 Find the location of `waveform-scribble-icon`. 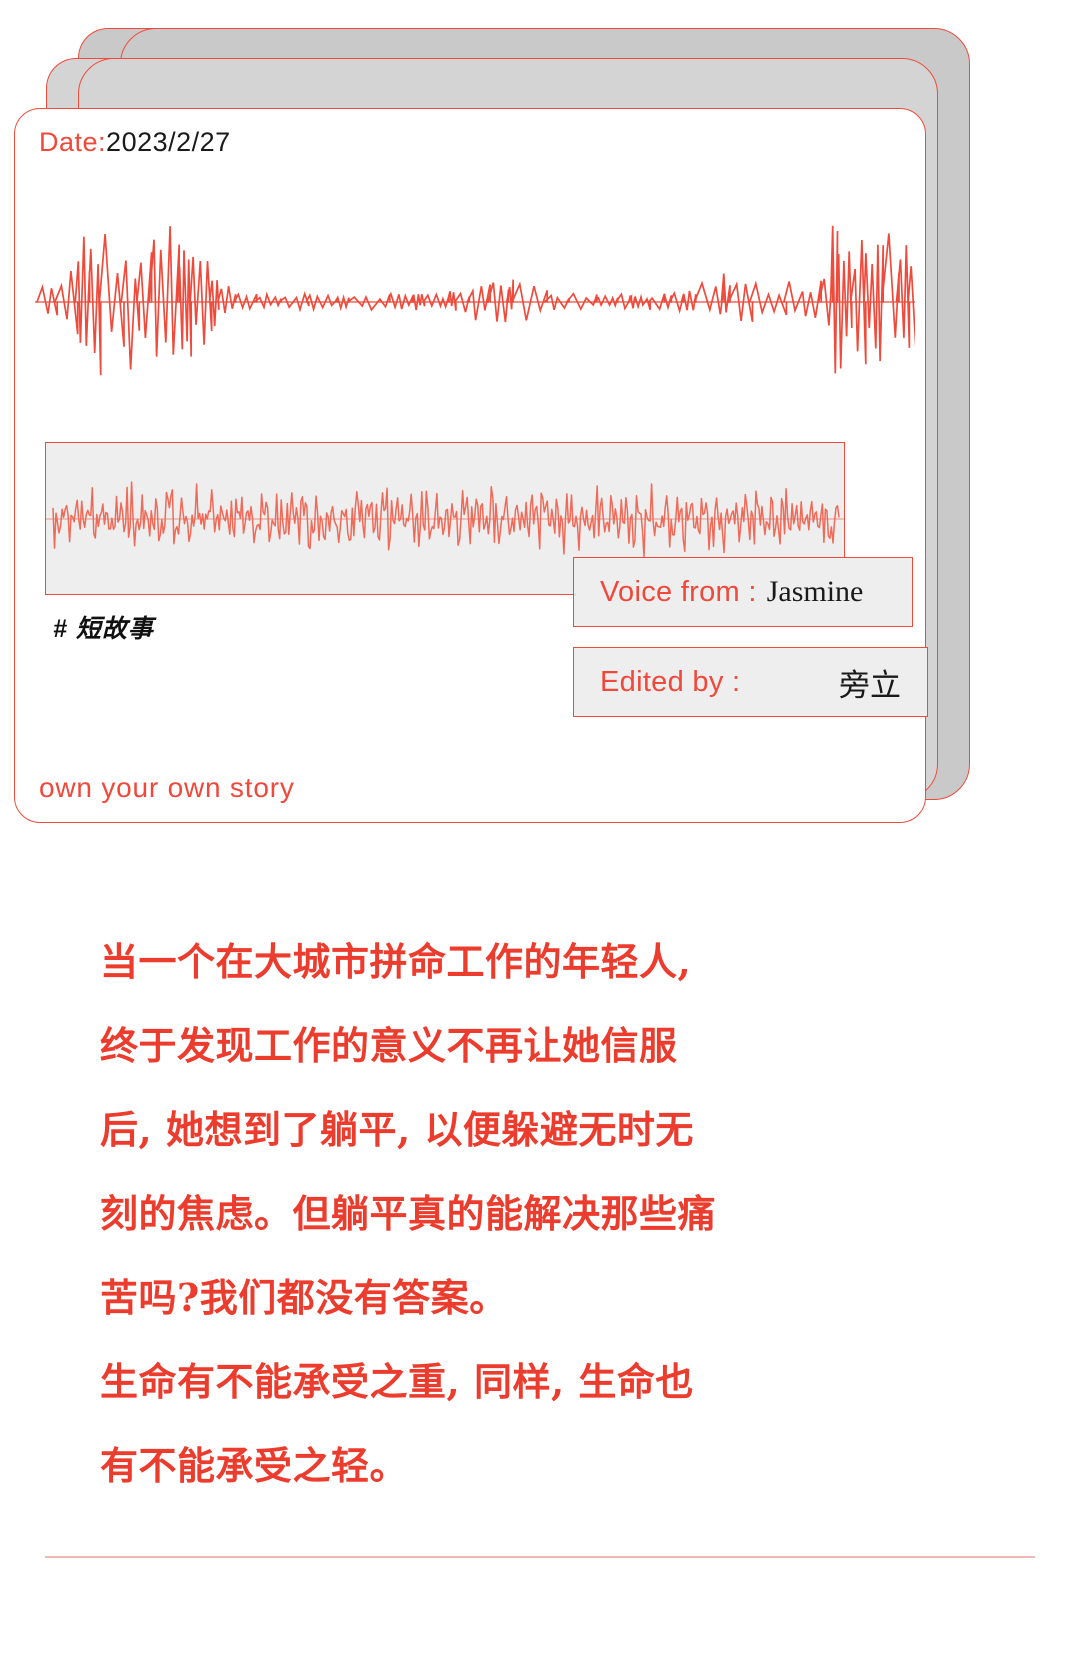

waveform-scribble-icon is located at coordinates (475, 302).